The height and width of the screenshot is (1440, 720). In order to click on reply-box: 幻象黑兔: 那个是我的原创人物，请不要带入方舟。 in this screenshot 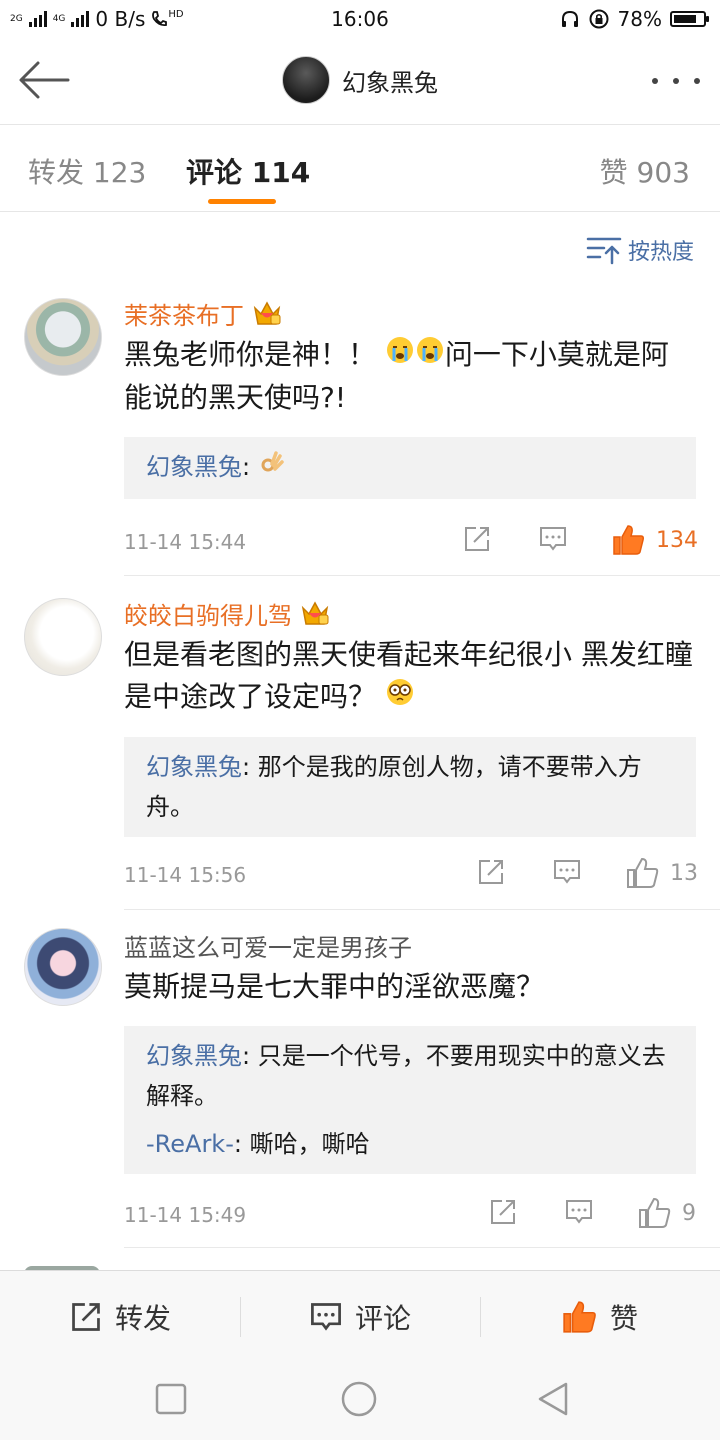, I will do `click(410, 787)`.